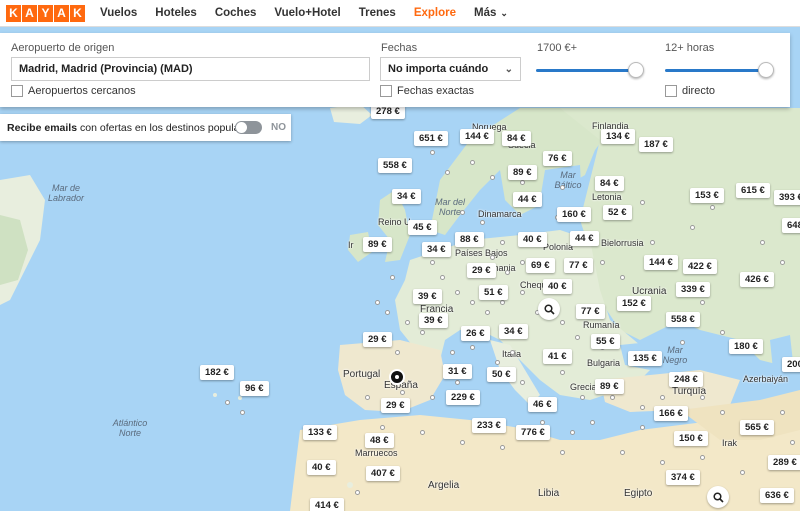  What do you see at coordinates (753, 190) in the screenshot?
I see `price-marker: 615 €` at bounding box center [753, 190].